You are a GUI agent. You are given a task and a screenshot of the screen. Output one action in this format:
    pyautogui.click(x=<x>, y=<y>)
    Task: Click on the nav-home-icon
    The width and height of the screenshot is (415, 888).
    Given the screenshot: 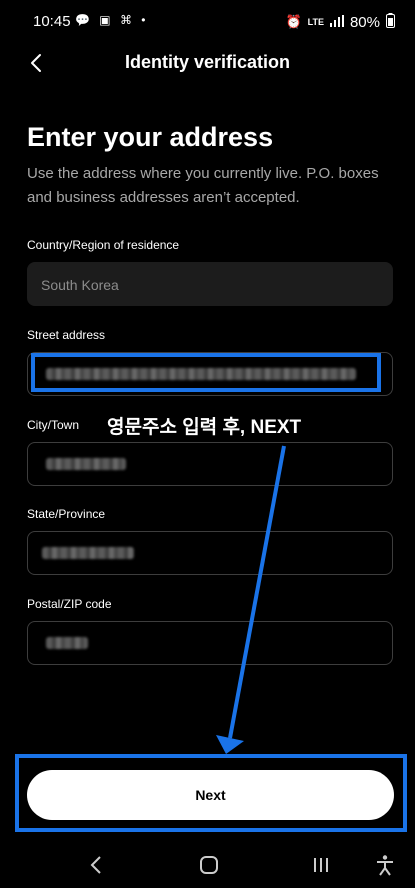 What is the action you would take?
    pyautogui.click(x=209, y=867)
    